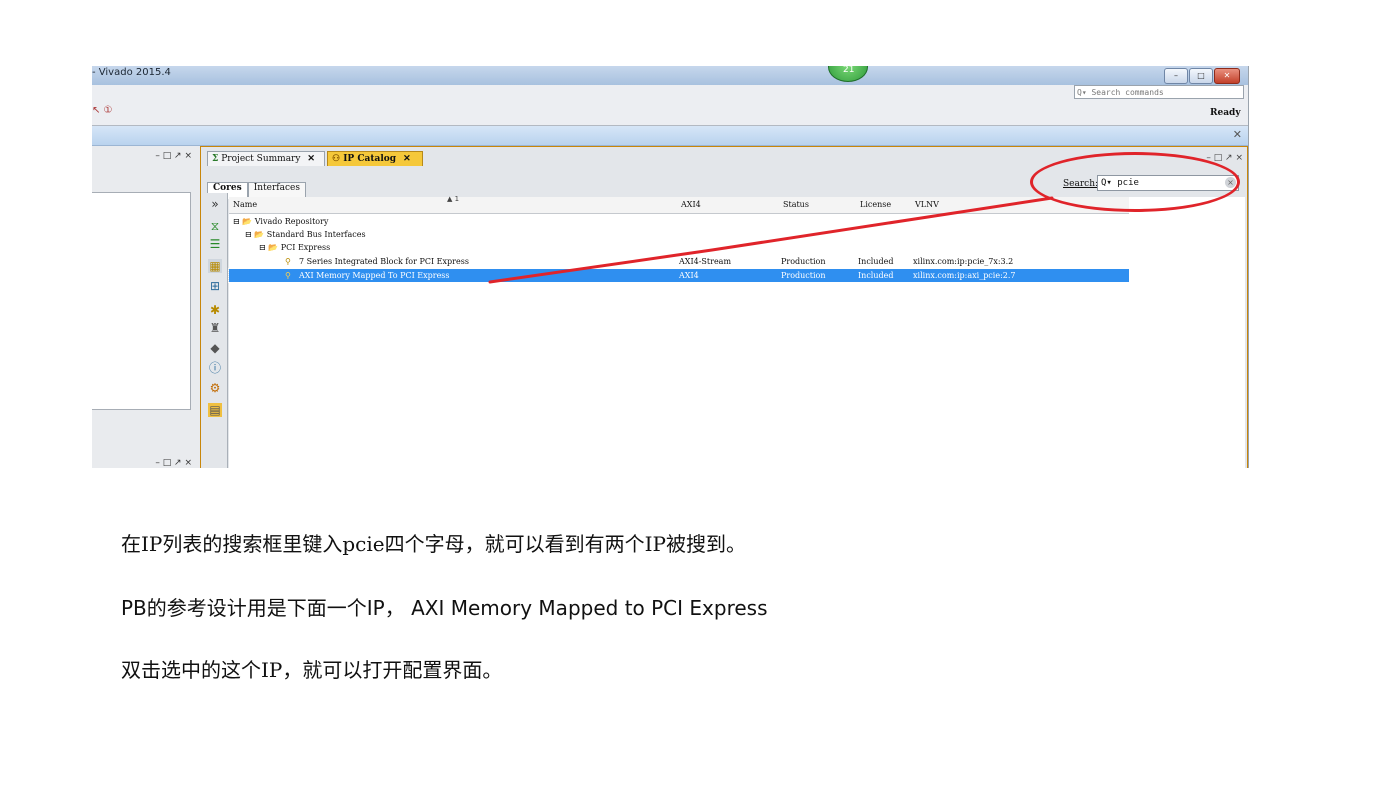 Image resolution: width=1400 pixels, height=788 pixels. Describe the element at coordinates (771, 240) in the screenshot. I see `annotation-arrow` at that location.